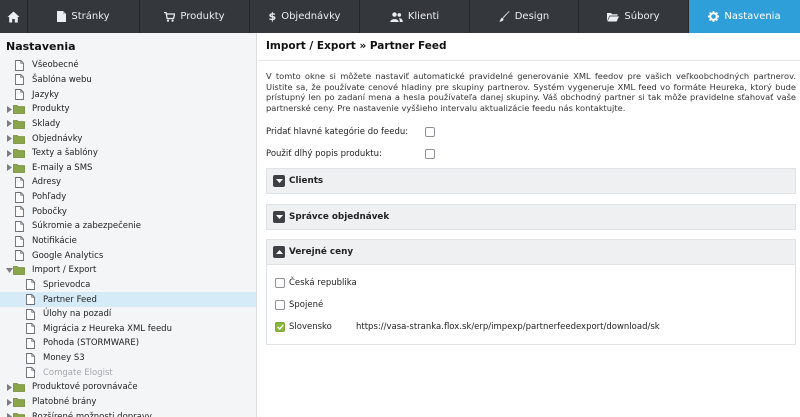 The height and width of the screenshot is (417, 800). Describe the element at coordinates (613, 16) in the screenshot. I see `folder-open-icon` at that location.